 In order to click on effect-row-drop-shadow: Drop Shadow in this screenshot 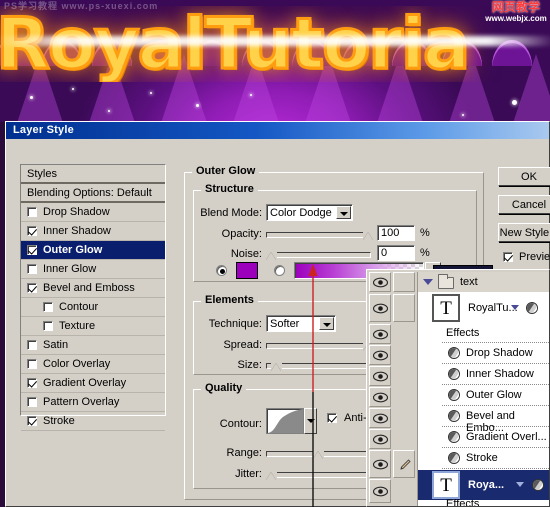, I will do `click(483, 353)`.